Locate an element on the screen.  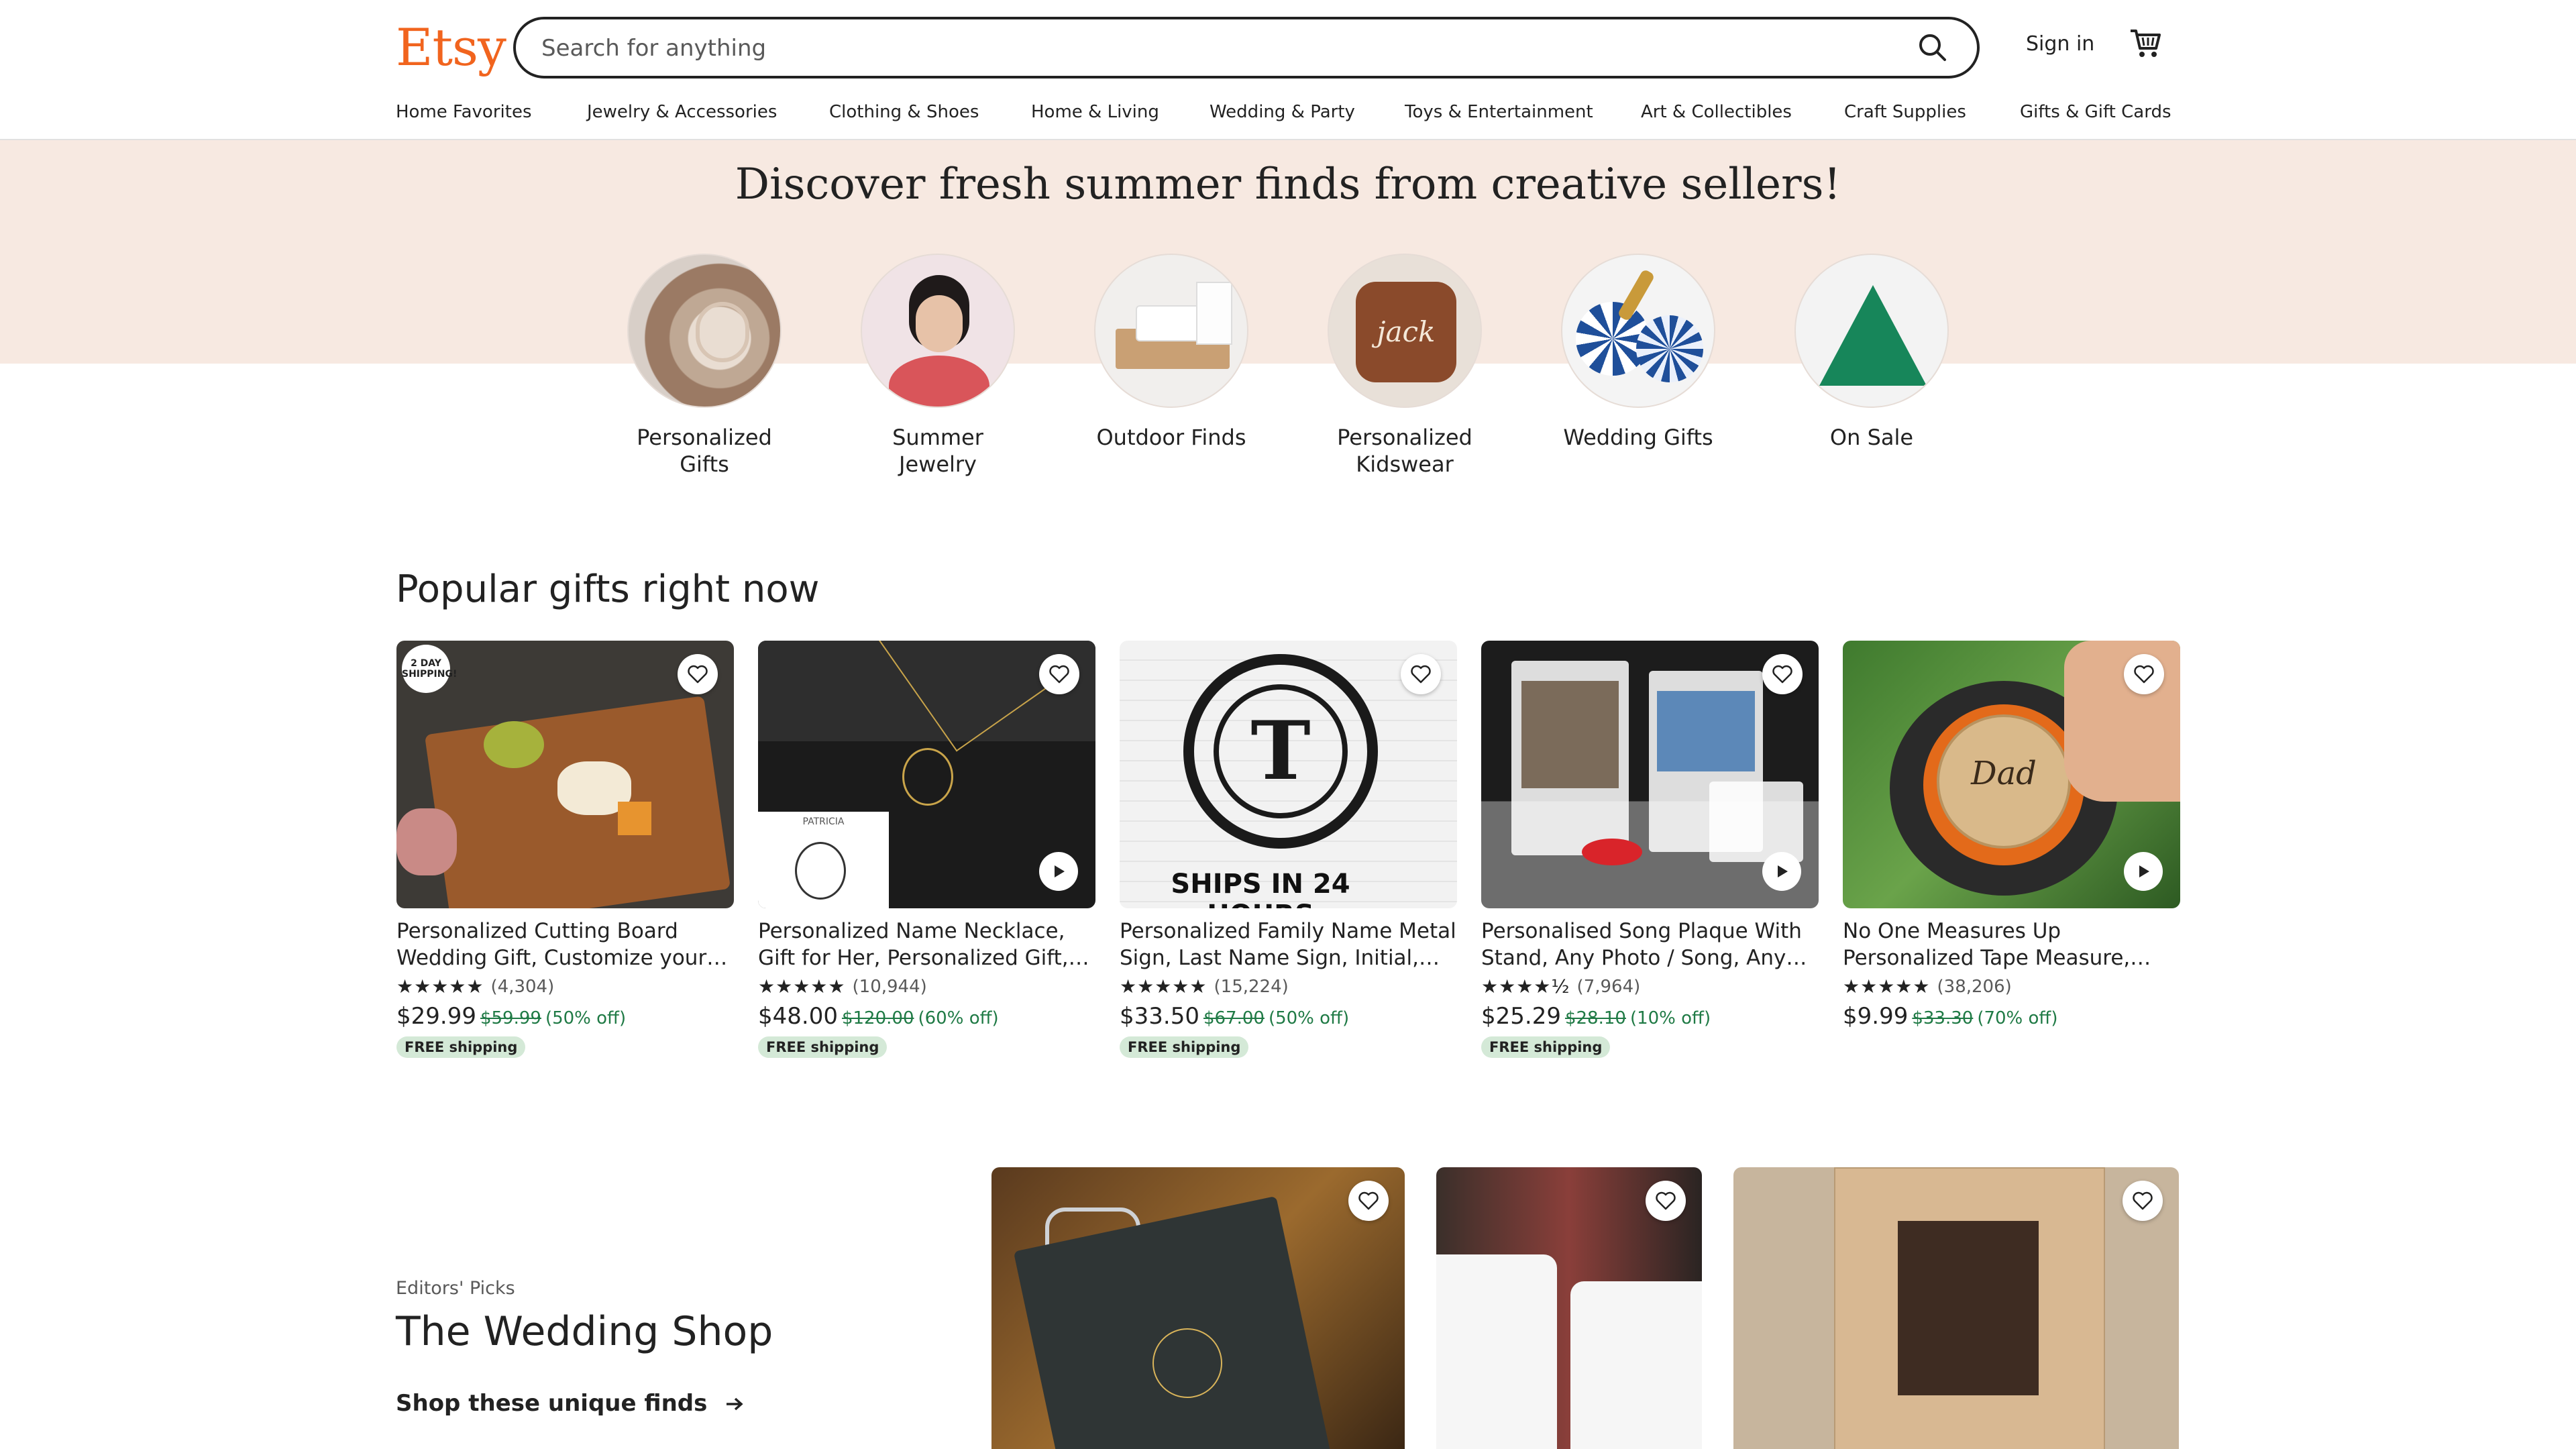
nav-gifts-gift-cards: Gifts & Gift Cards is located at coordinates (2095, 112).